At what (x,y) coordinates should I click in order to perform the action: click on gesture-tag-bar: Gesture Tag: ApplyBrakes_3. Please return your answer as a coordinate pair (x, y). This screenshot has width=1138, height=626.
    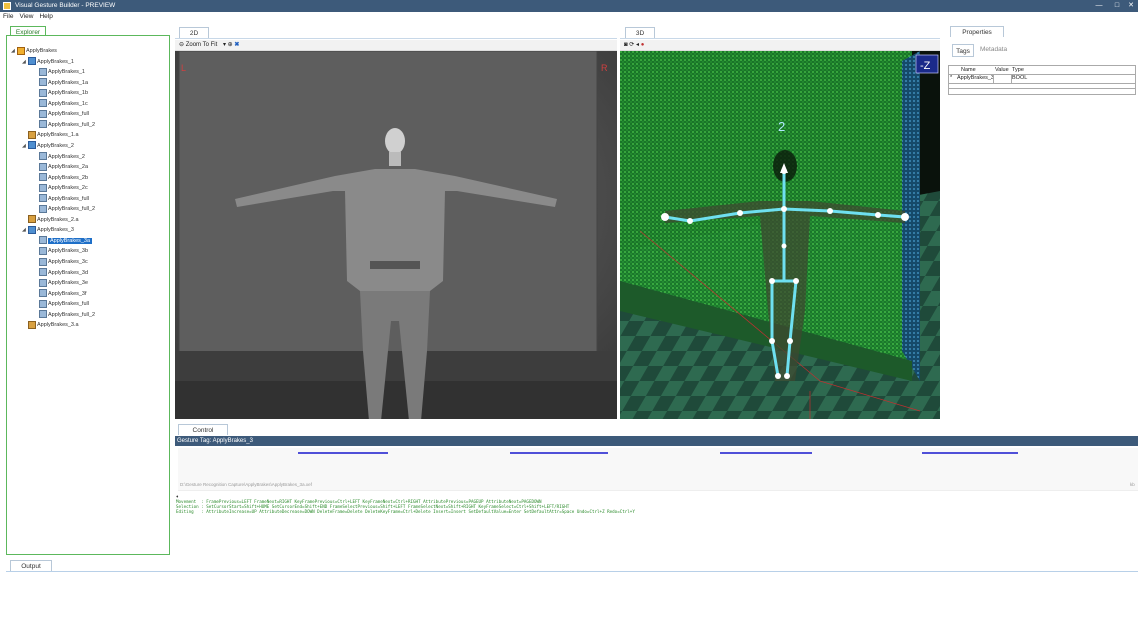
    Looking at the image, I should click on (656, 441).